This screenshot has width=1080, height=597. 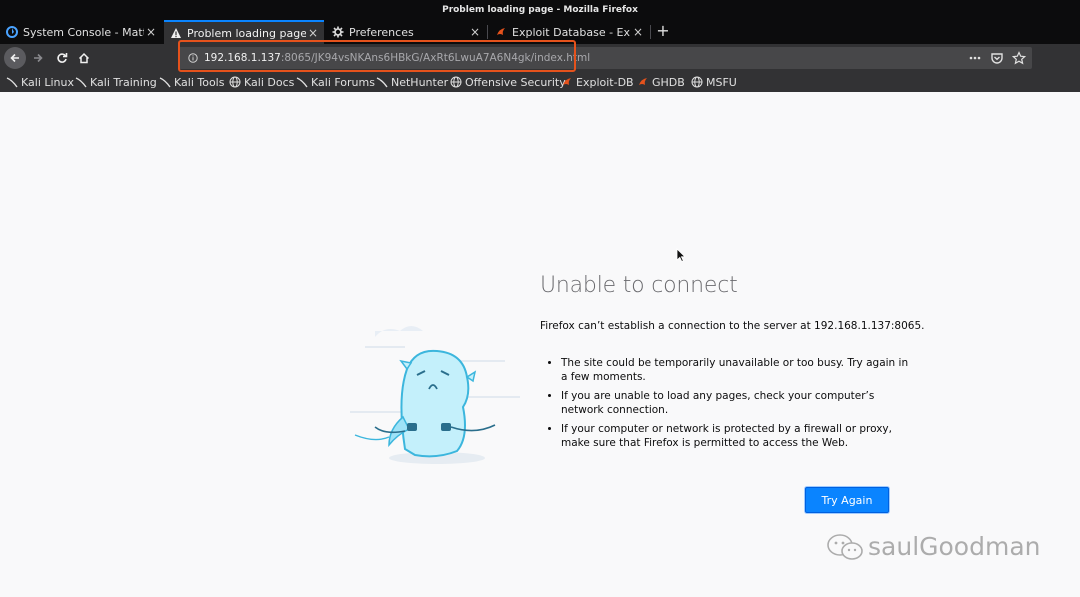 I want to click on bookmark-label: Kali Docs, so click(x=269, y=82).